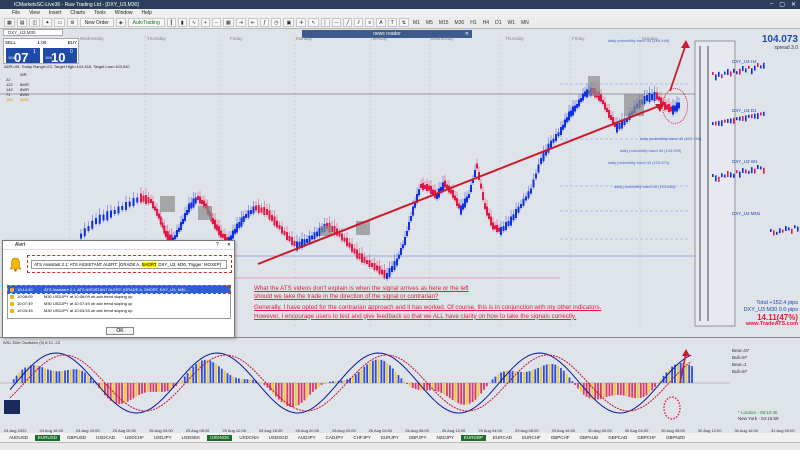 This screenshot has width=800, height=450. What do you see at coordinates (18, 438) in the screenshot?
I see `symbol-tab: AUDUSD` at bounding box center [18, 438].